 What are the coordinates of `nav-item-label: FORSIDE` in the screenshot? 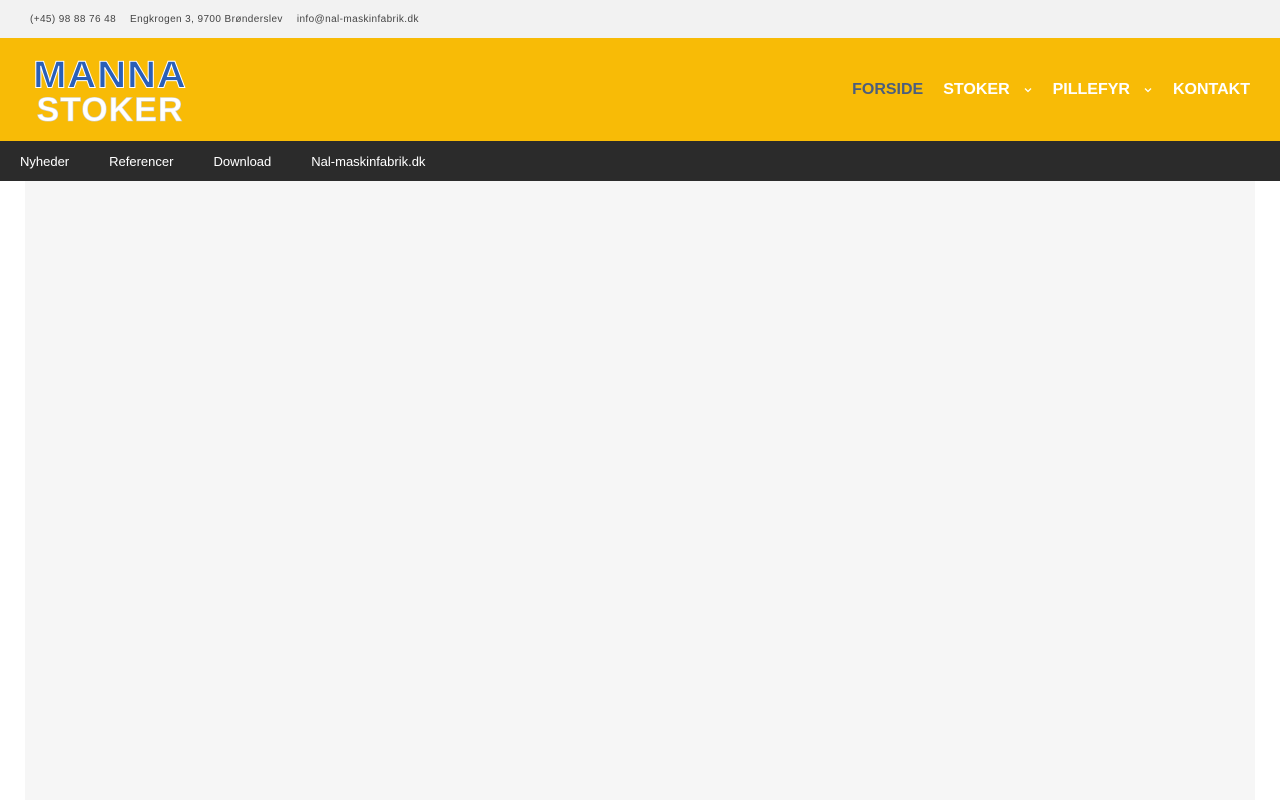 It's located at (888, 89).